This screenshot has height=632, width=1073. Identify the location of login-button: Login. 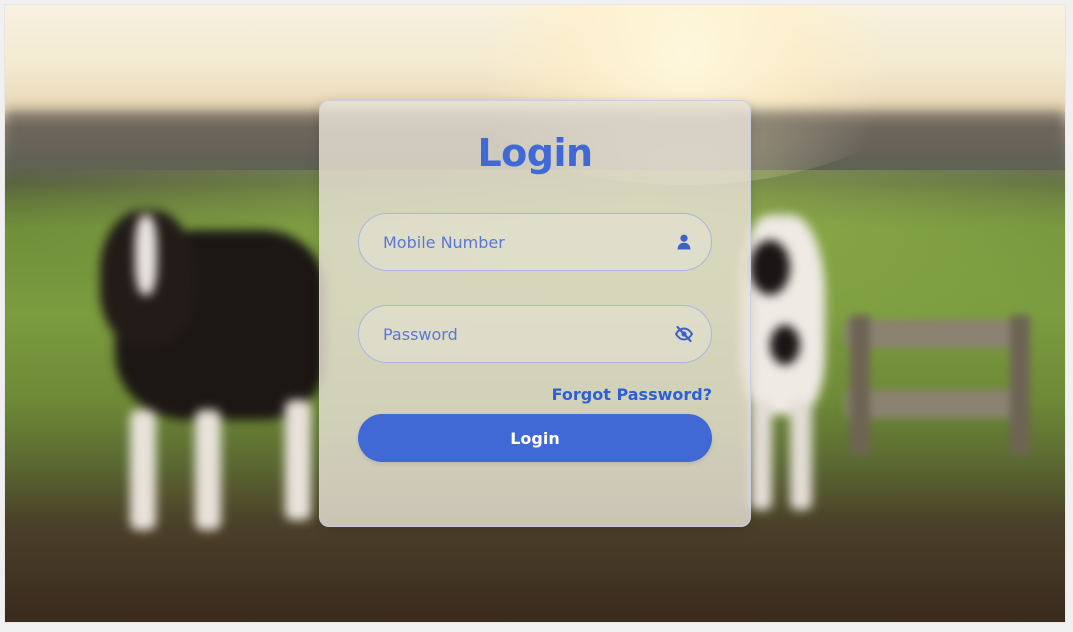
(535, 438).